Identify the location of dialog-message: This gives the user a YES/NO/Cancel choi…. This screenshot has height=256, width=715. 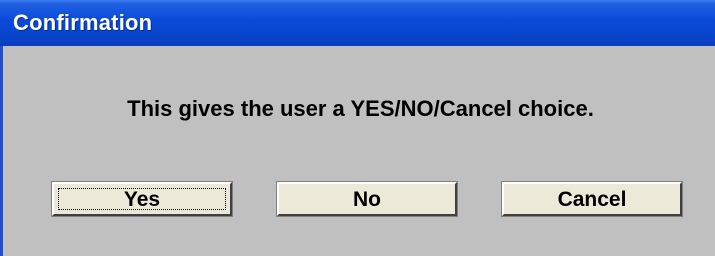
(360, 108).